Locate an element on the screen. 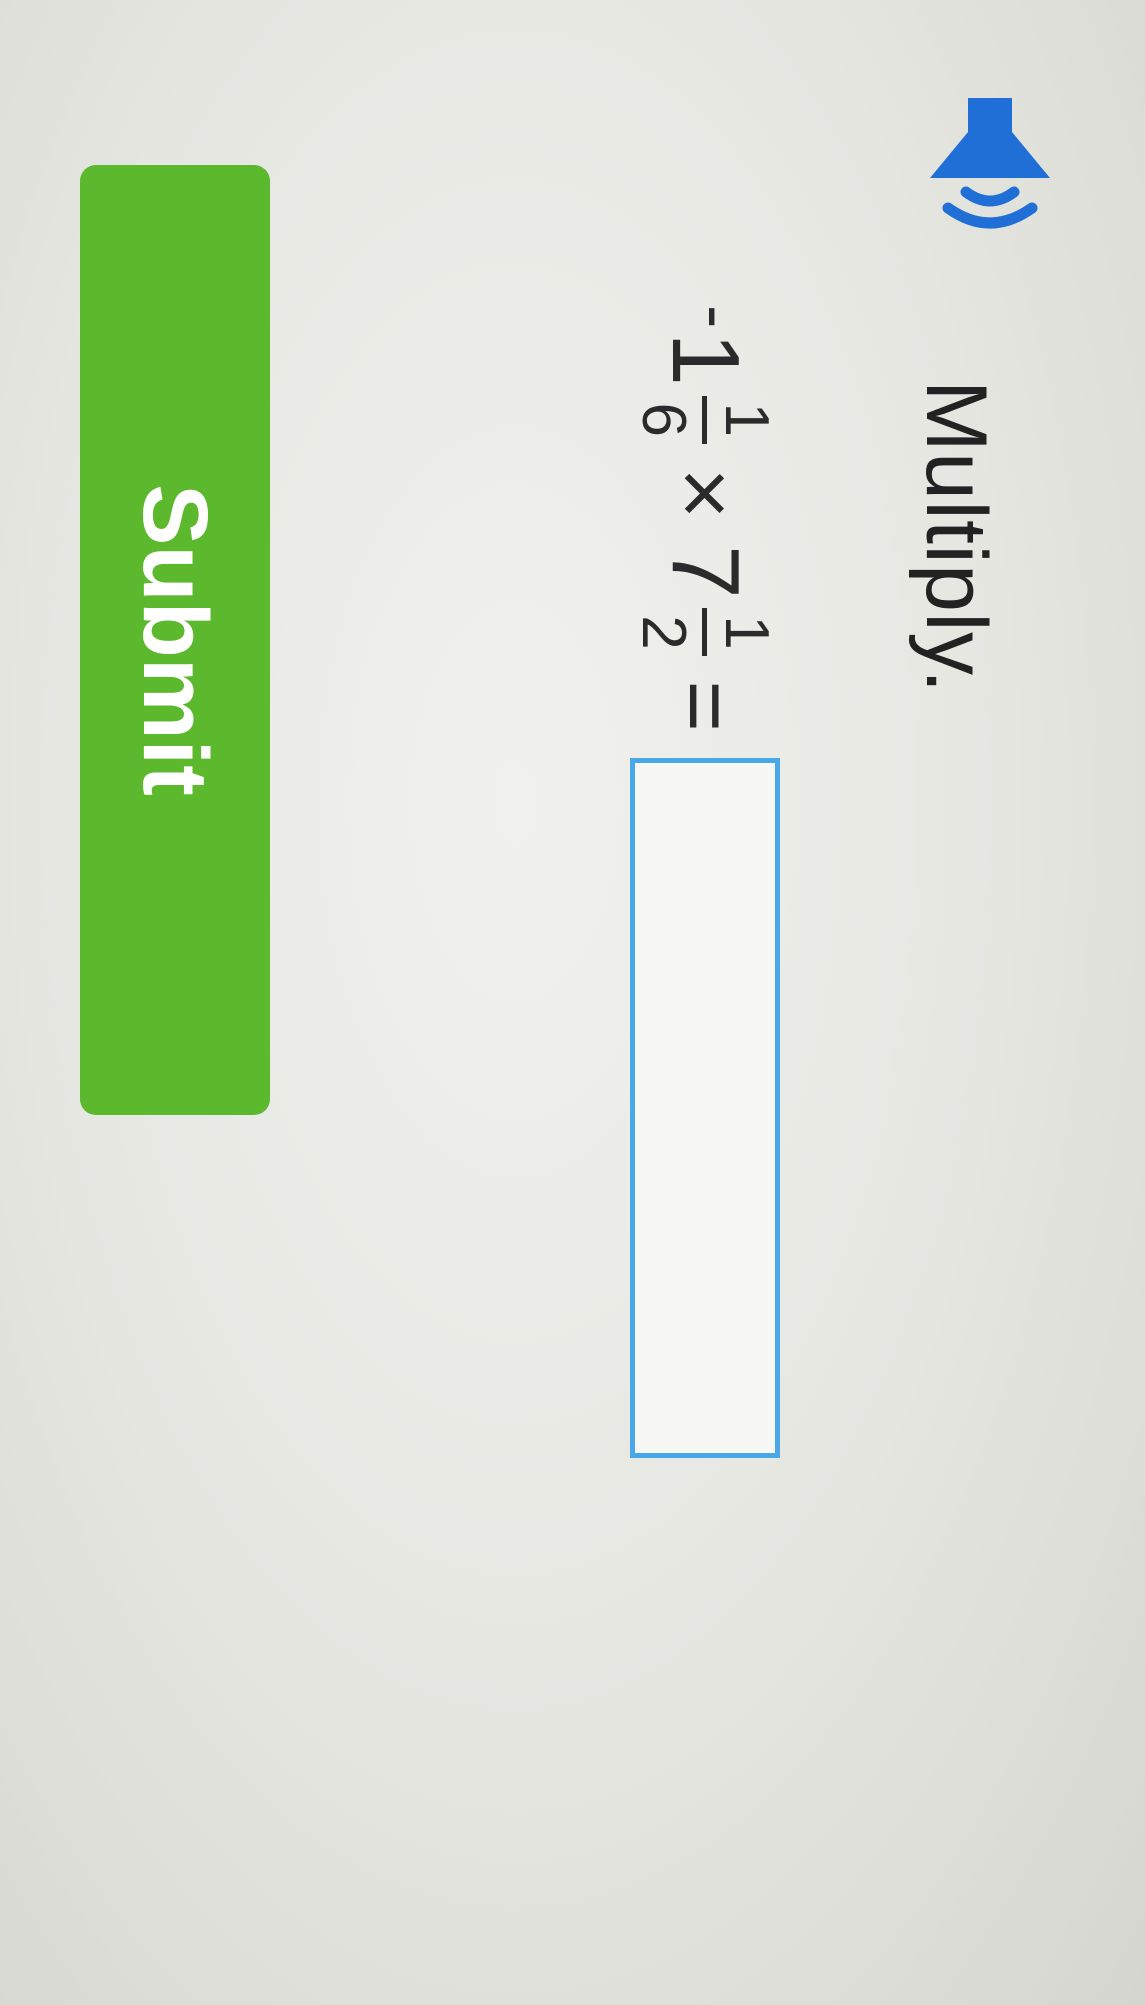  equals-sign: = is located at coordinates (705, 706).